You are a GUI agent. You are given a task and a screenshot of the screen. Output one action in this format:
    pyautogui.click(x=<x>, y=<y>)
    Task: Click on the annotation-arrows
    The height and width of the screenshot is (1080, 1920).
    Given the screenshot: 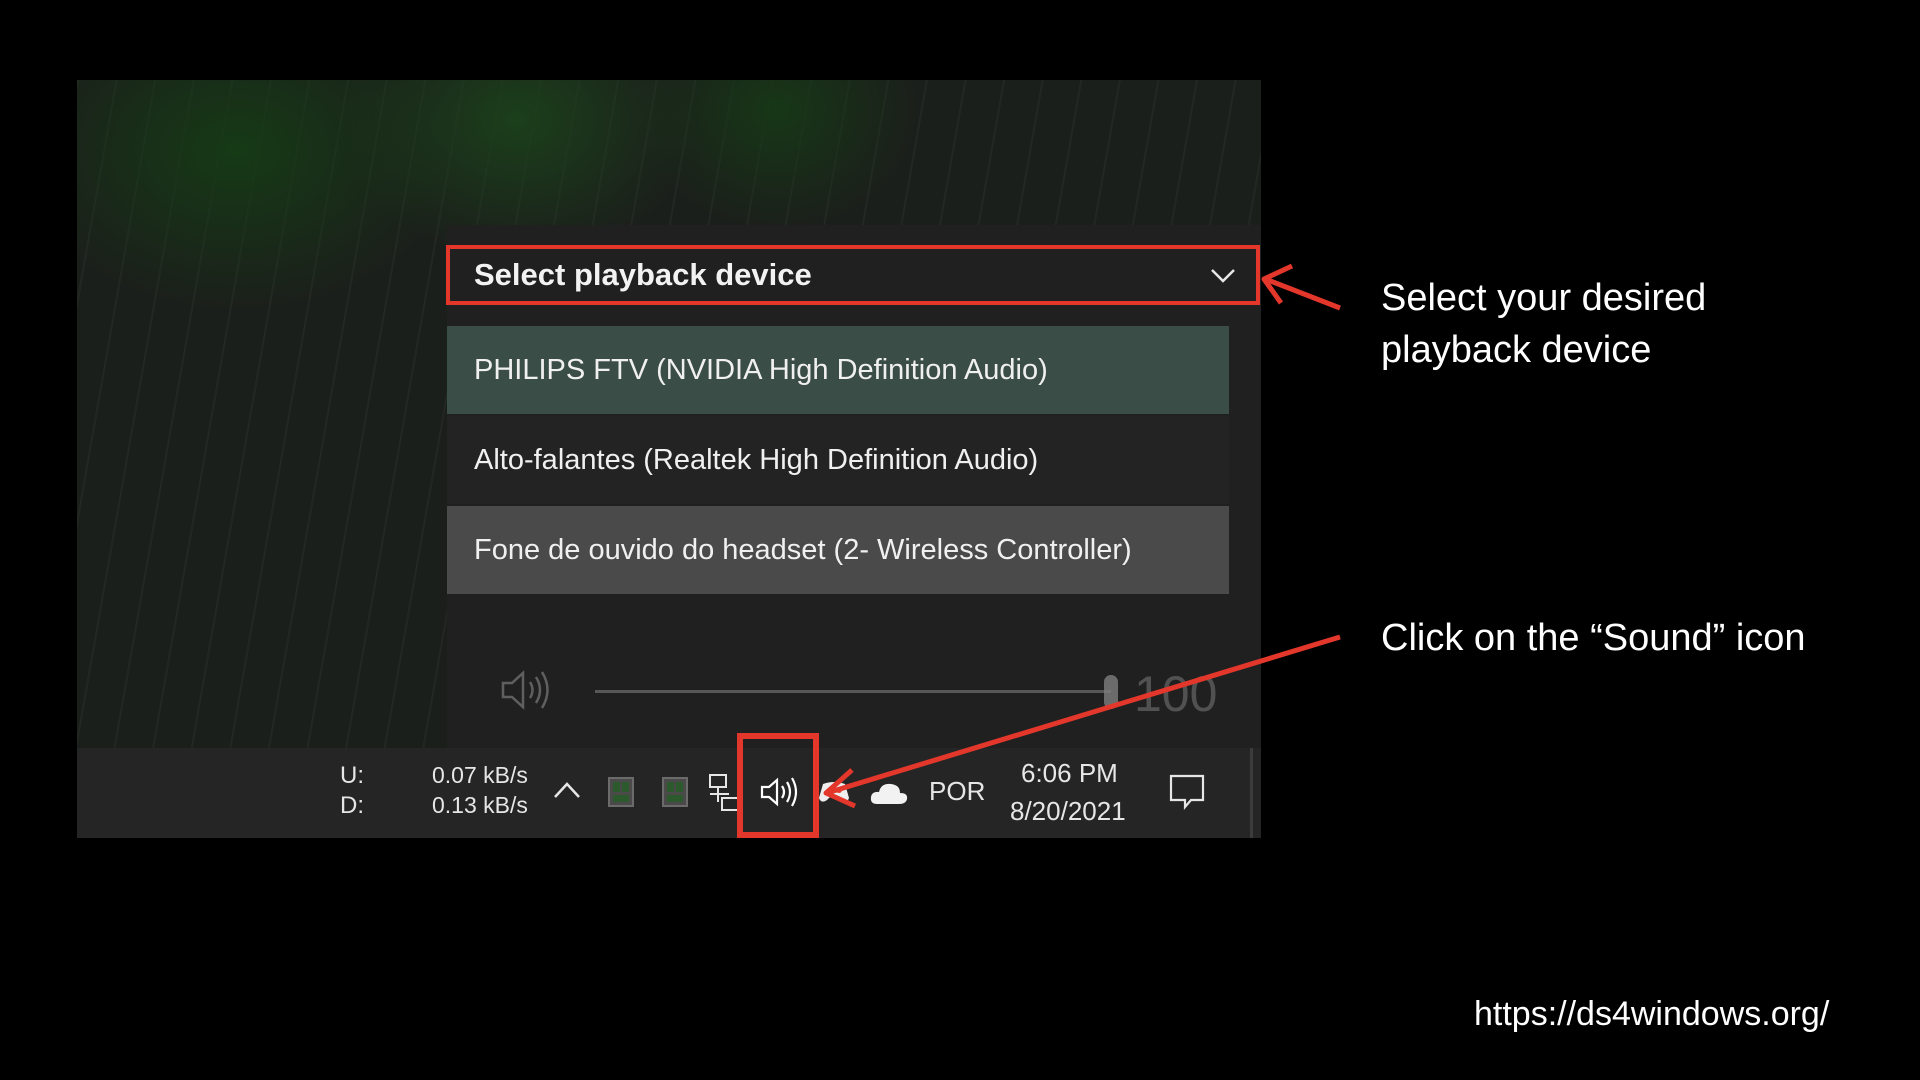 What is the action you would take?
    pyautogui.click(x=1082, y=536)
    